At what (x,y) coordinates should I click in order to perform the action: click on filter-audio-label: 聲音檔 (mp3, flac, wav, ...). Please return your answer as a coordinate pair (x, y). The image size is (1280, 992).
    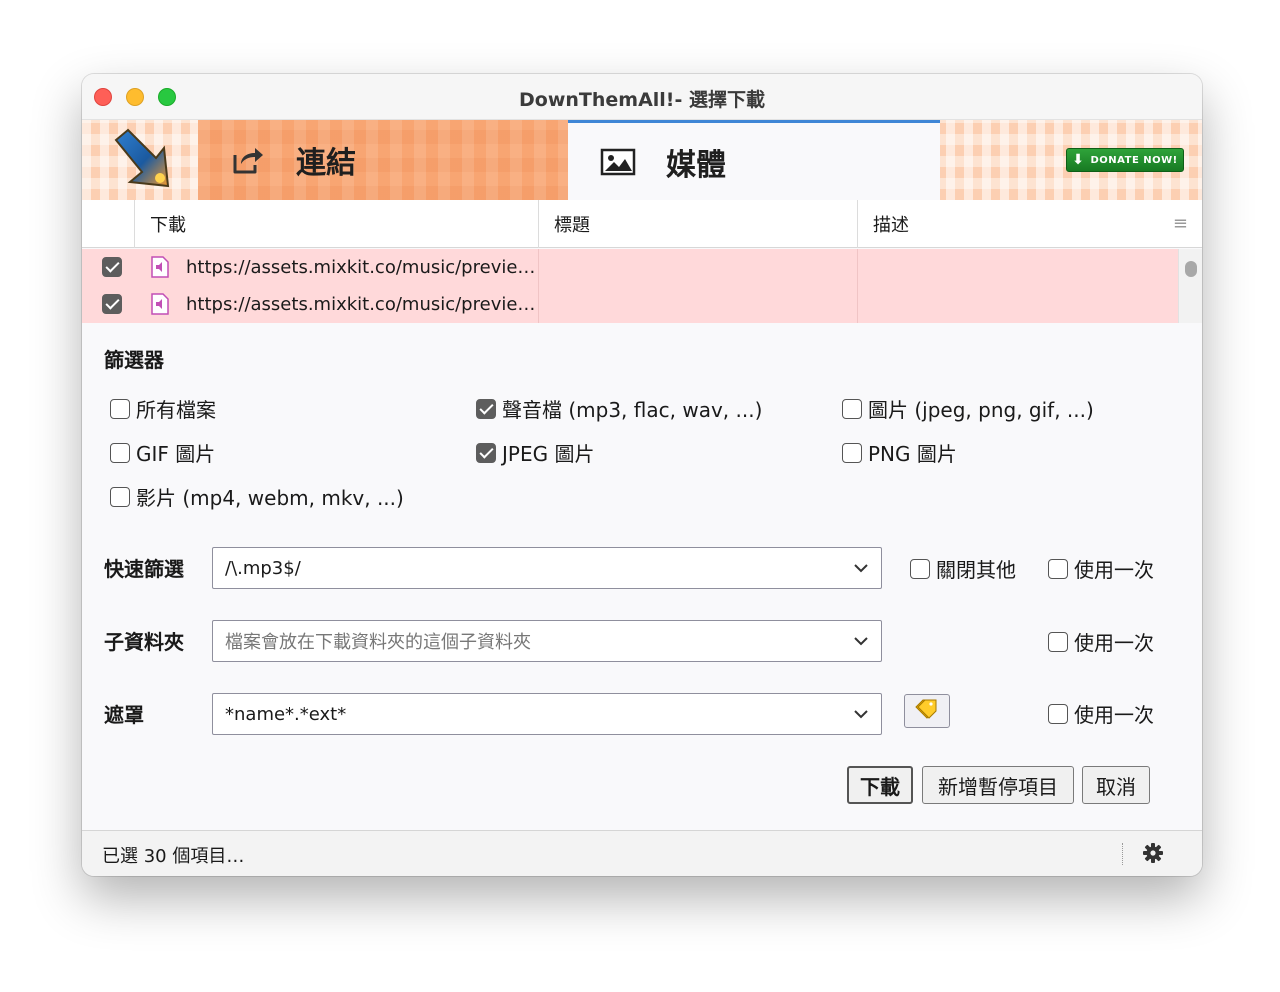
    Looking at the image, I should click on (632, 410).